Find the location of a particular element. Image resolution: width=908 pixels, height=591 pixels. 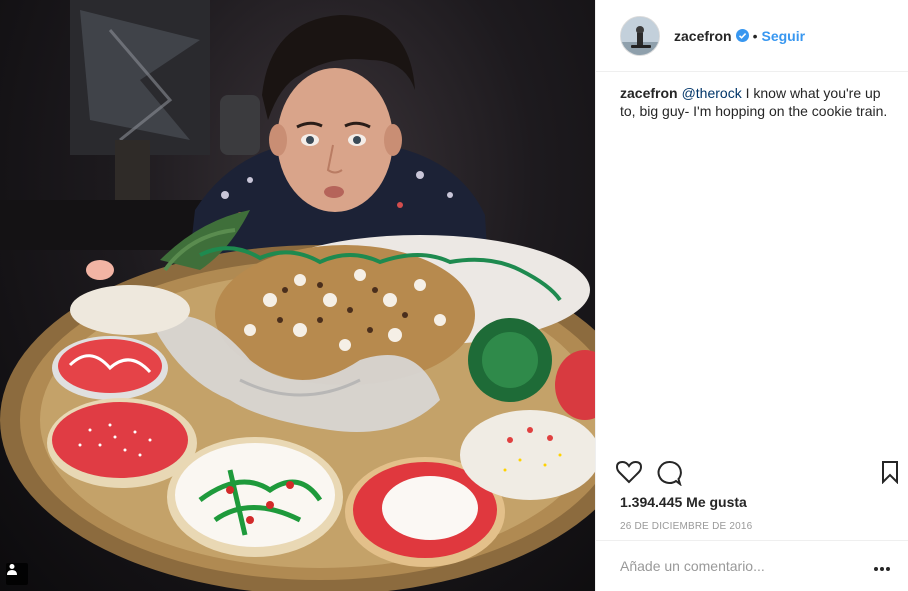

comment-form is located at coordinates (752, 565).